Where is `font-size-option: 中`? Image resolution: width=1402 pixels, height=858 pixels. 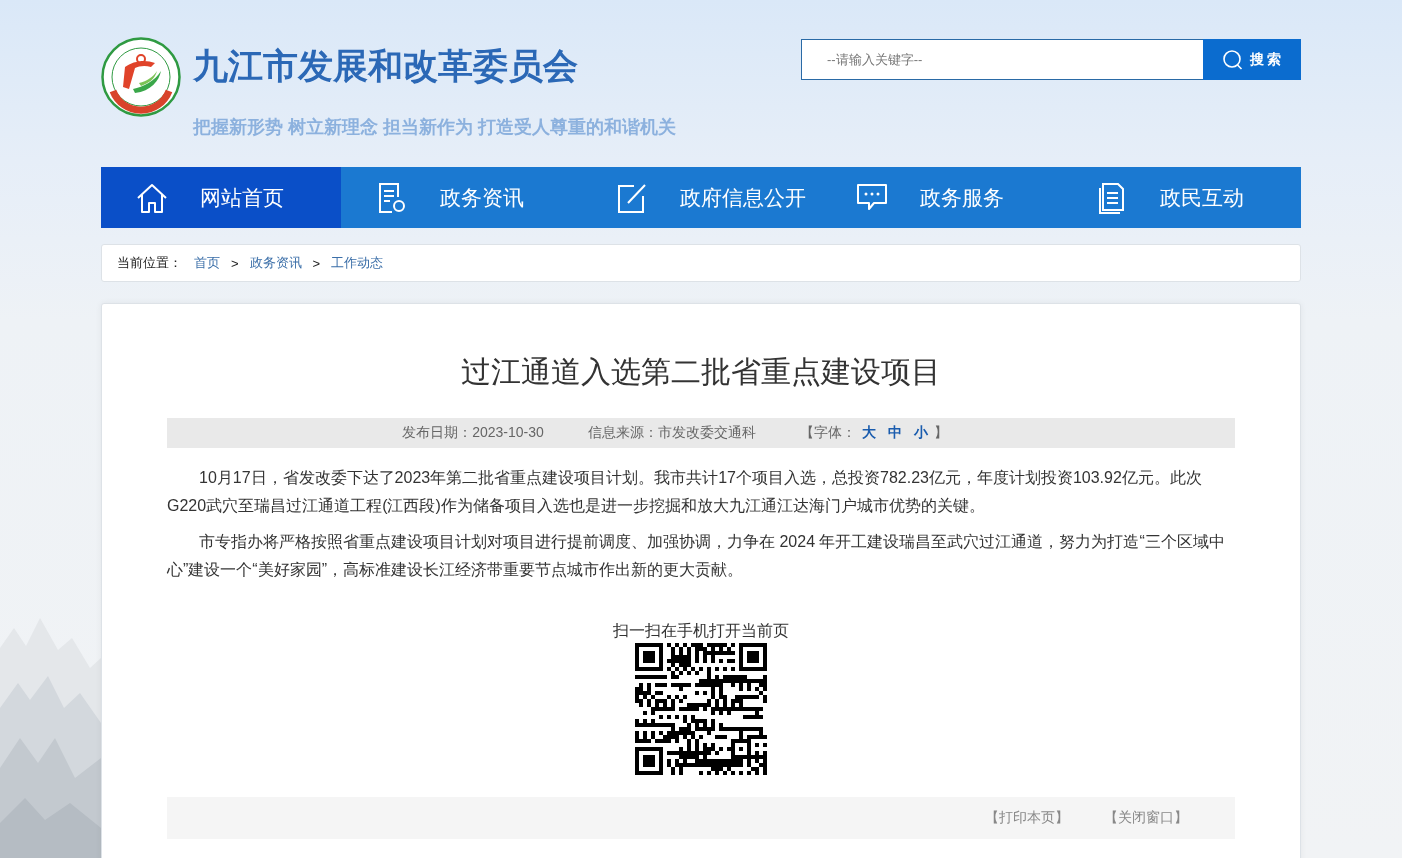
font-size-option: 中 is located at coordinates (894, 433).